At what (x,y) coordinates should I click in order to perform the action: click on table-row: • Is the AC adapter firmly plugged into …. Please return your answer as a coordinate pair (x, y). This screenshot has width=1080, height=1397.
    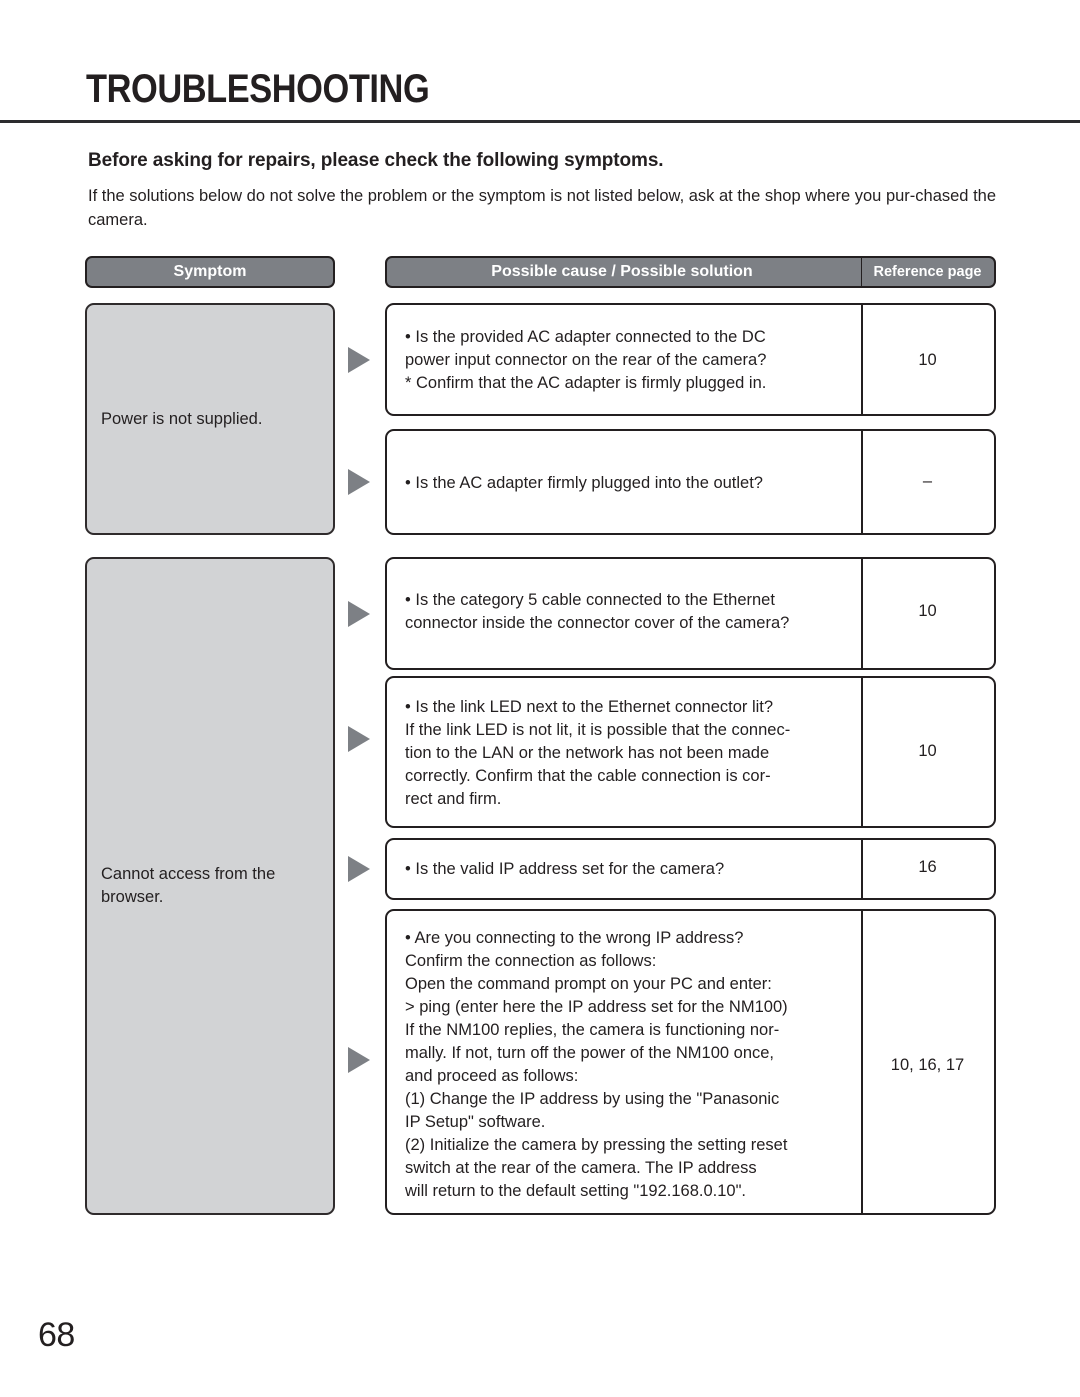
    Looking at the image, I should click on (690, 482).